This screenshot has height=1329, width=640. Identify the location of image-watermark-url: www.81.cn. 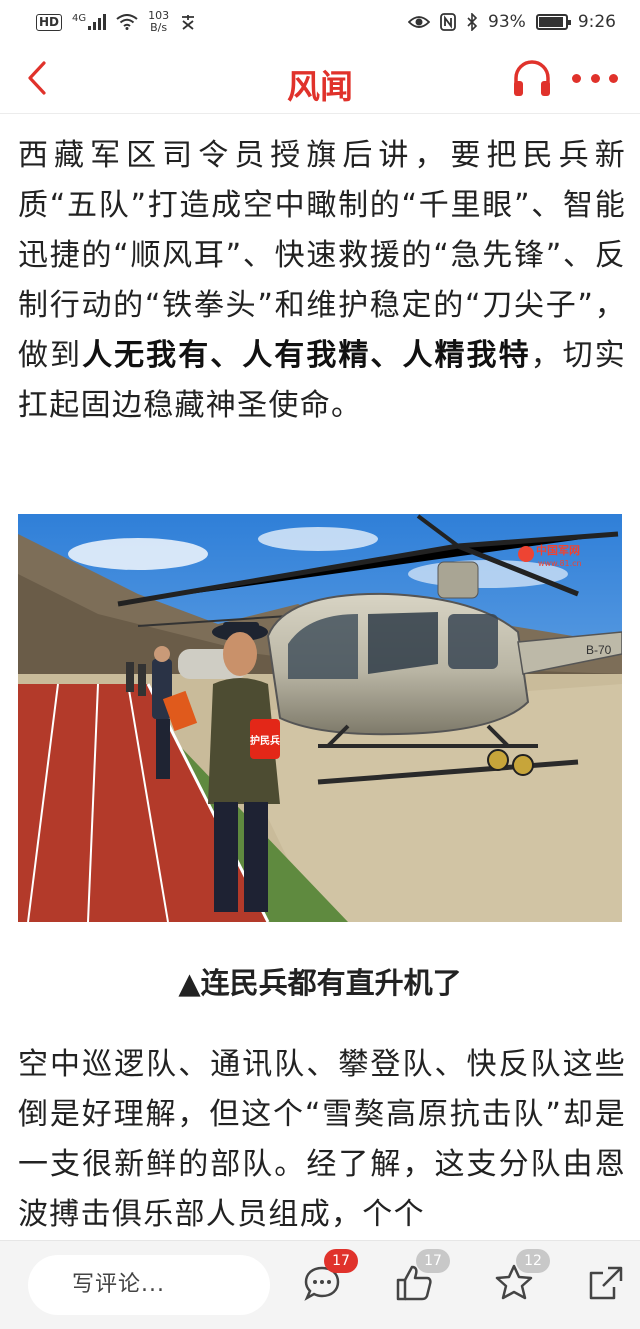
(560, 563).